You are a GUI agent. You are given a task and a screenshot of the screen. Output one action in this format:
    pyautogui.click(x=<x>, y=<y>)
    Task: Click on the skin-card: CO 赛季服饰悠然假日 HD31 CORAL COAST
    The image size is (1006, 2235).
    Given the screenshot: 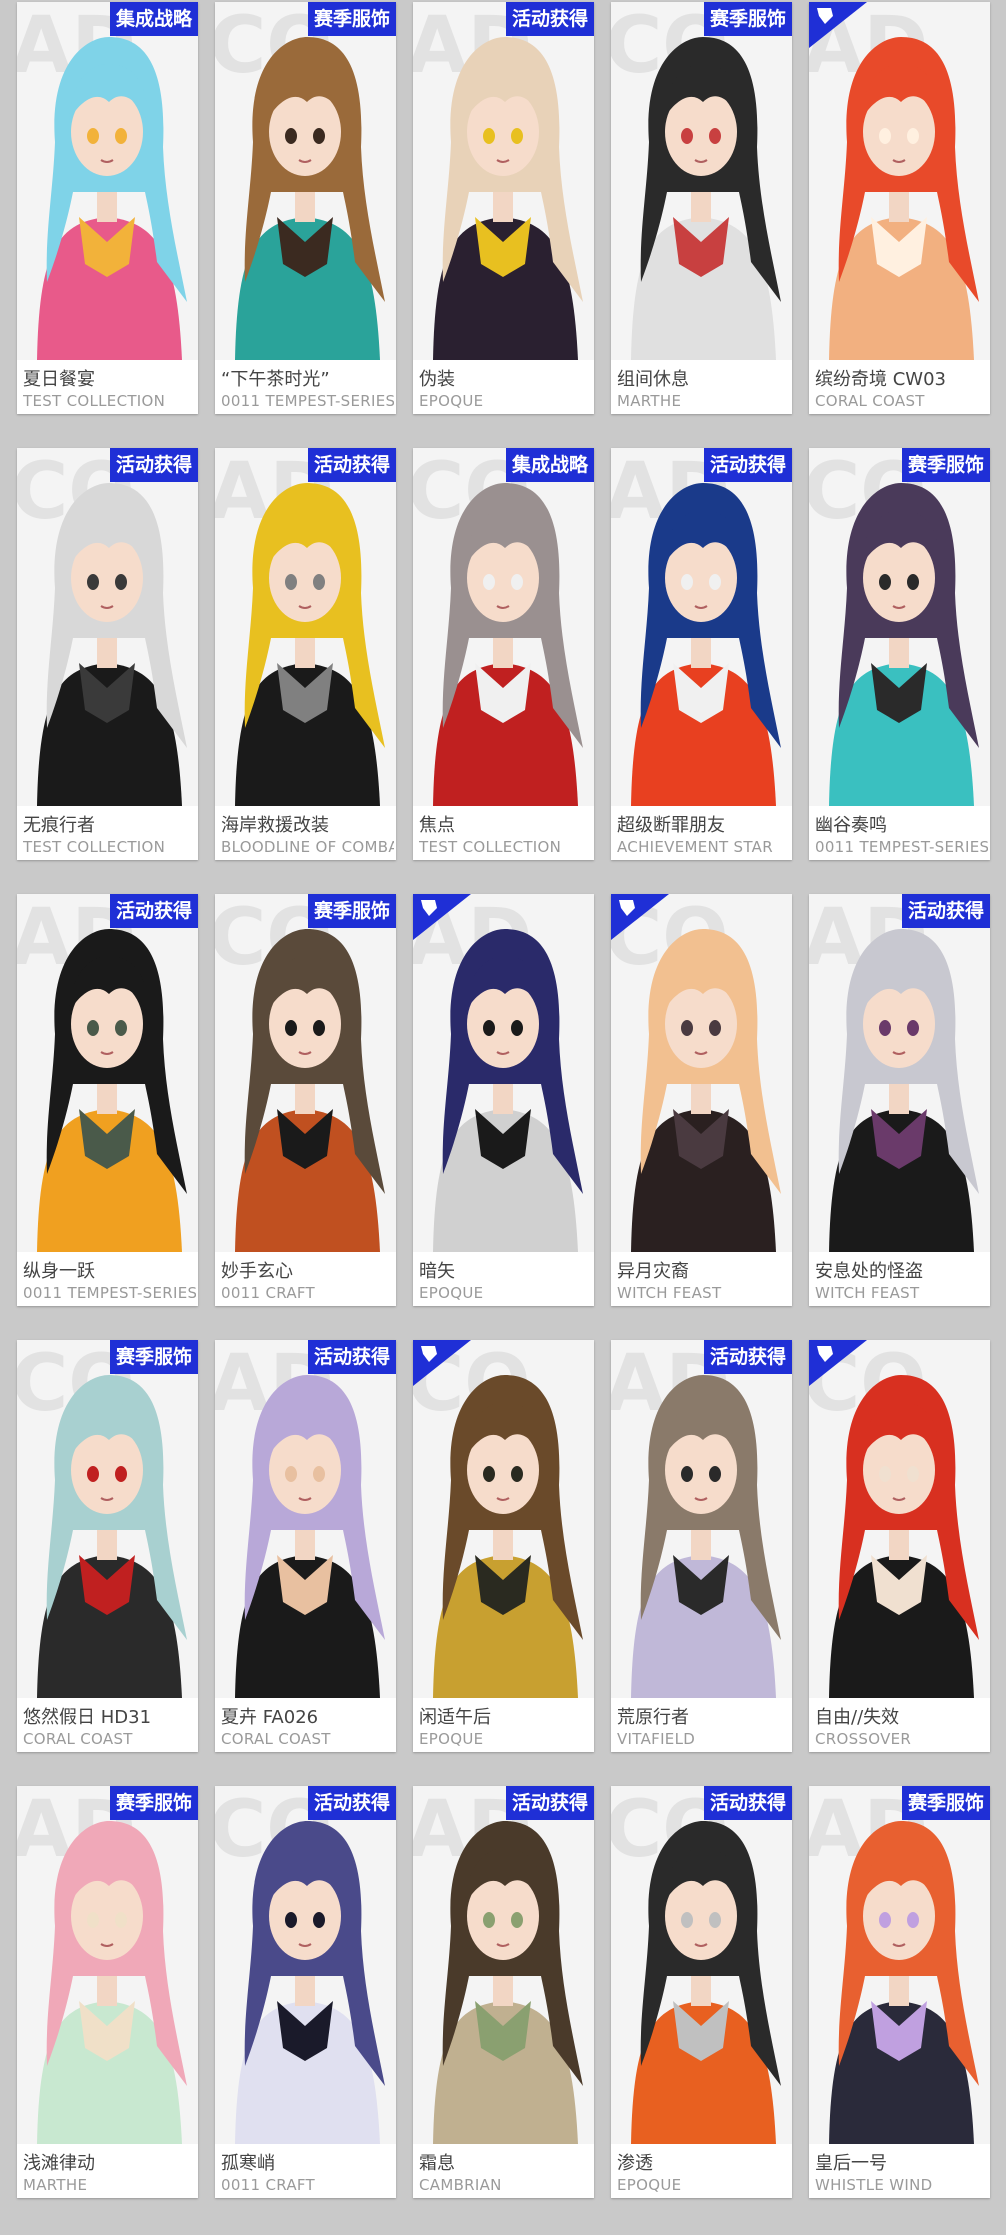 What is the action you would take?
    pyautogui.click(x=107, y=1546)
    